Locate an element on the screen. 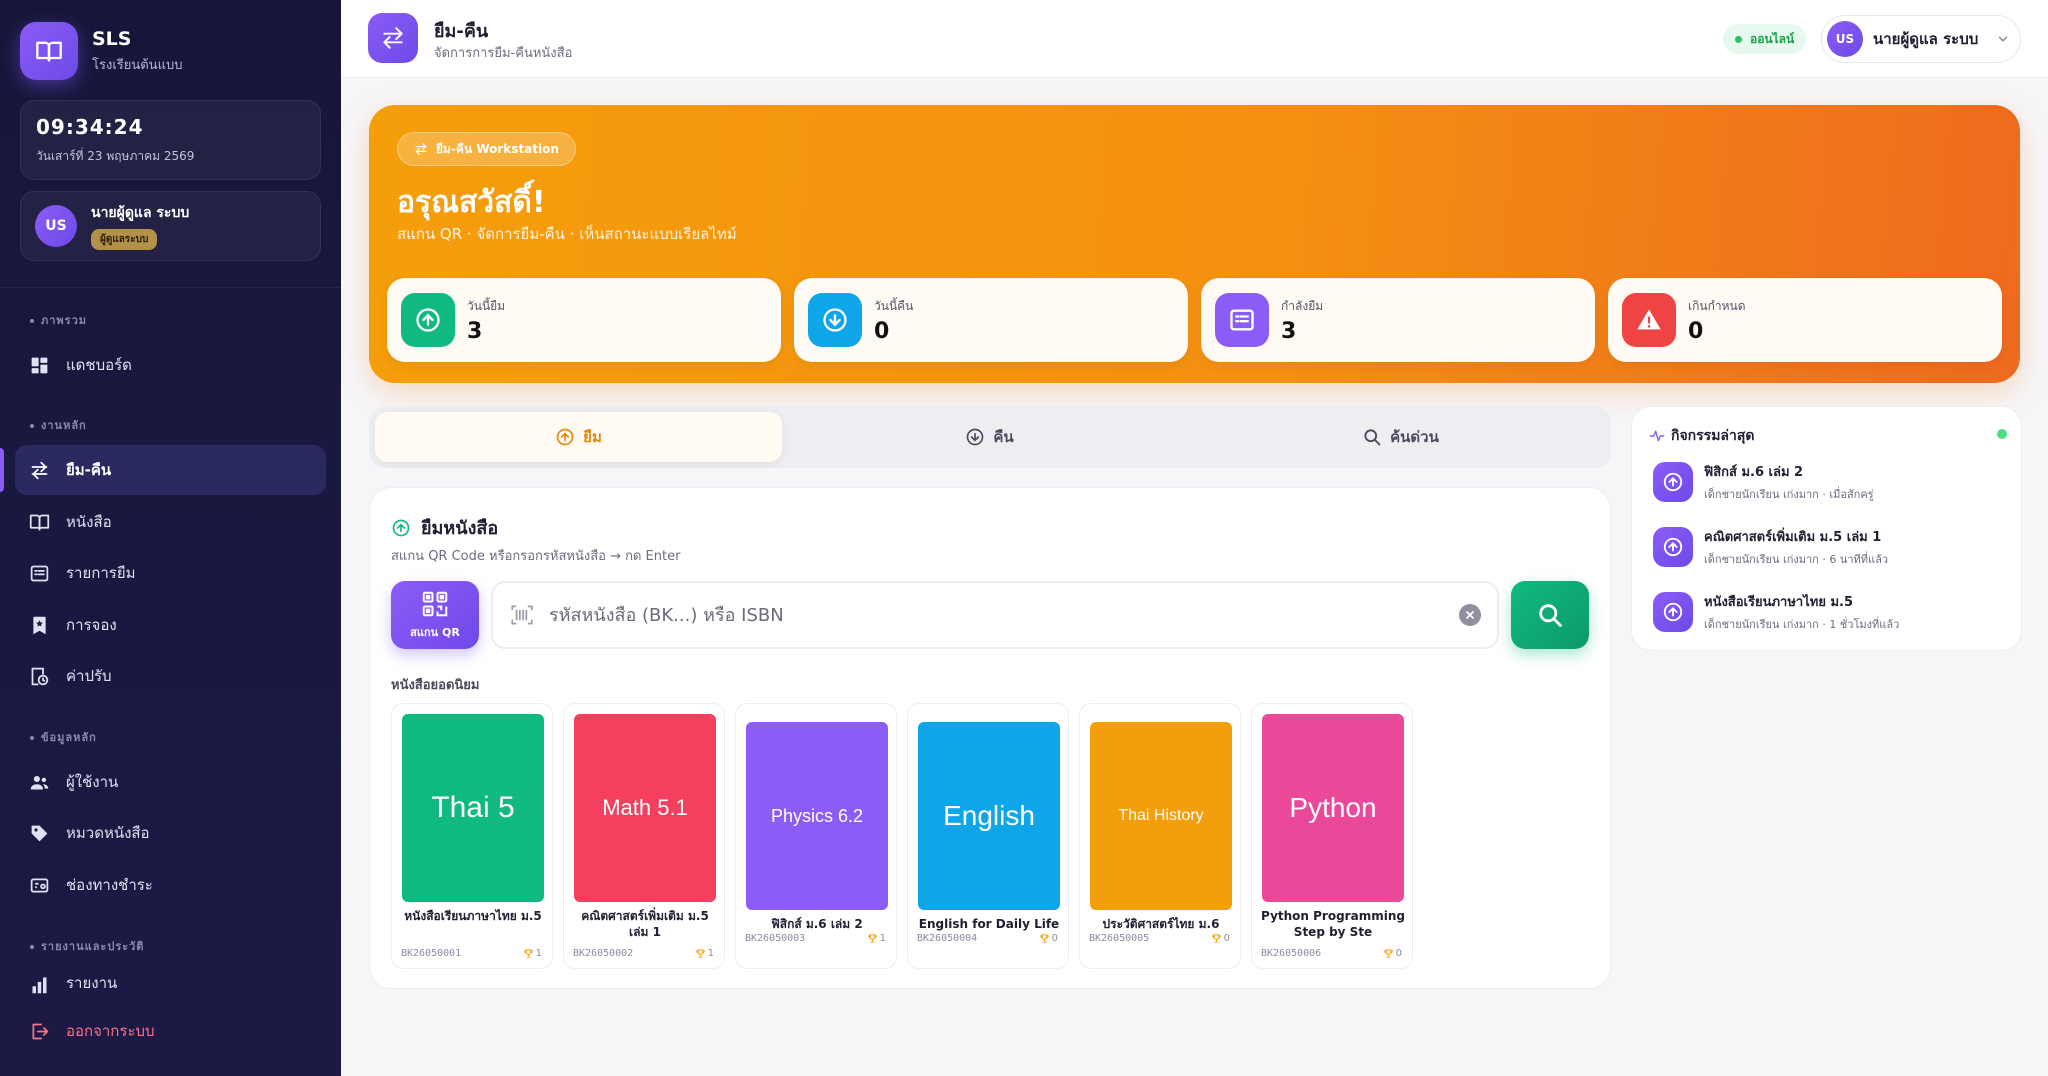 The width and height of the screenshot is (2048, 1076). stat-returned-today: วันนี้คืน 0 is located at coordinates (991, 320).